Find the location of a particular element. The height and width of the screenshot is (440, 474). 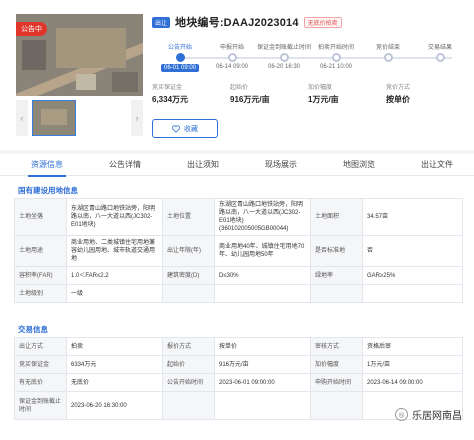

field-value: 2023-06-20 16:30:00 is located at coordinates (114, 405).